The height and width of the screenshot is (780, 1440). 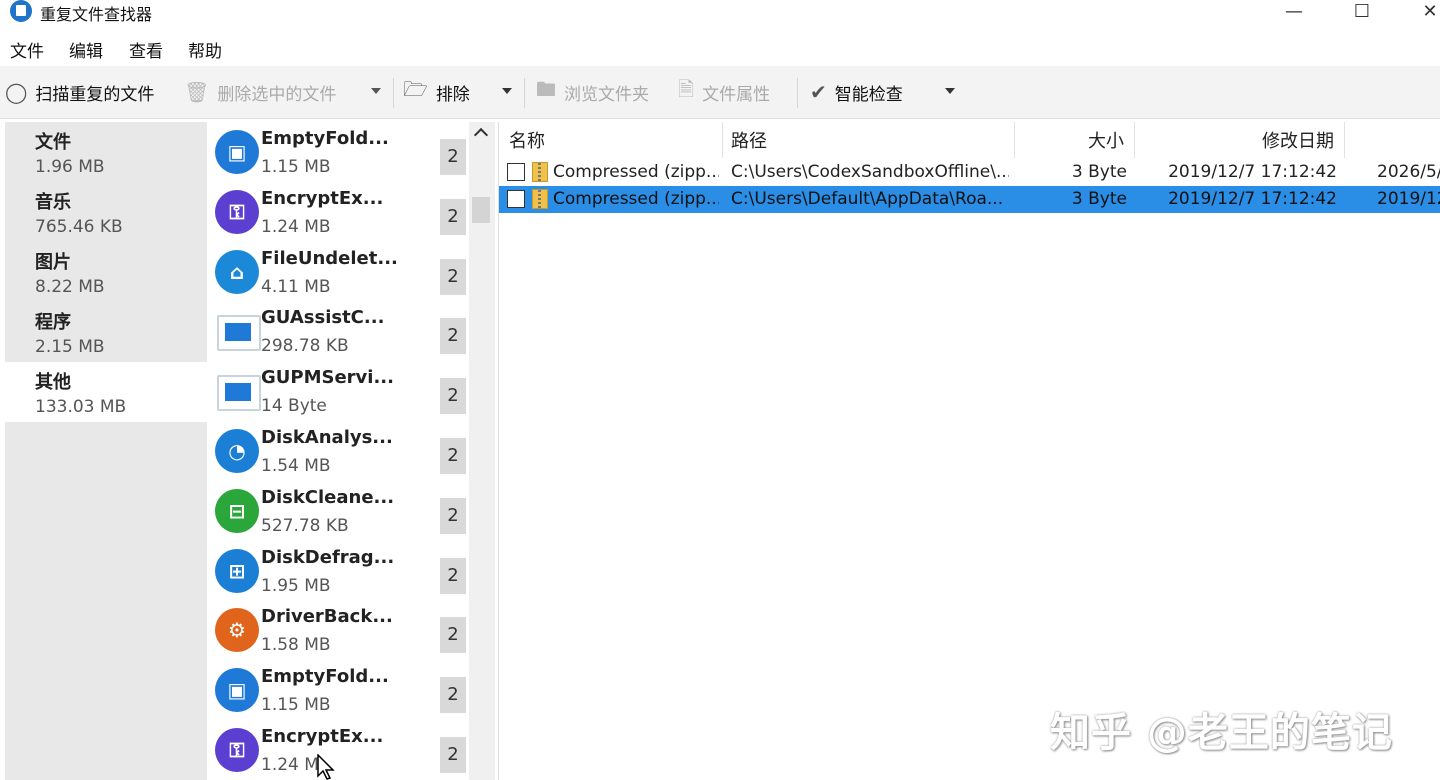 I want to click on category-size: 1.96 MB, so click(x=70, y=167).